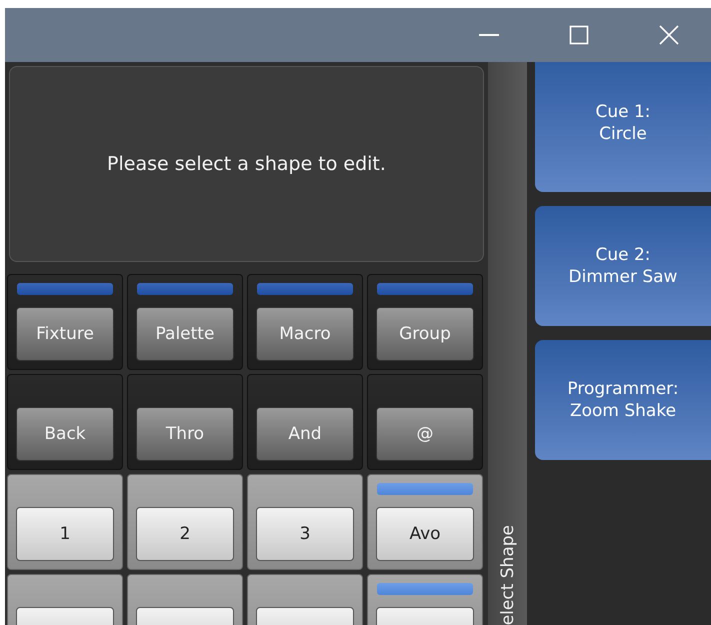  Describe the element at coordinates (305, 434) in the screenshot. I see `key-button: And` at that location.